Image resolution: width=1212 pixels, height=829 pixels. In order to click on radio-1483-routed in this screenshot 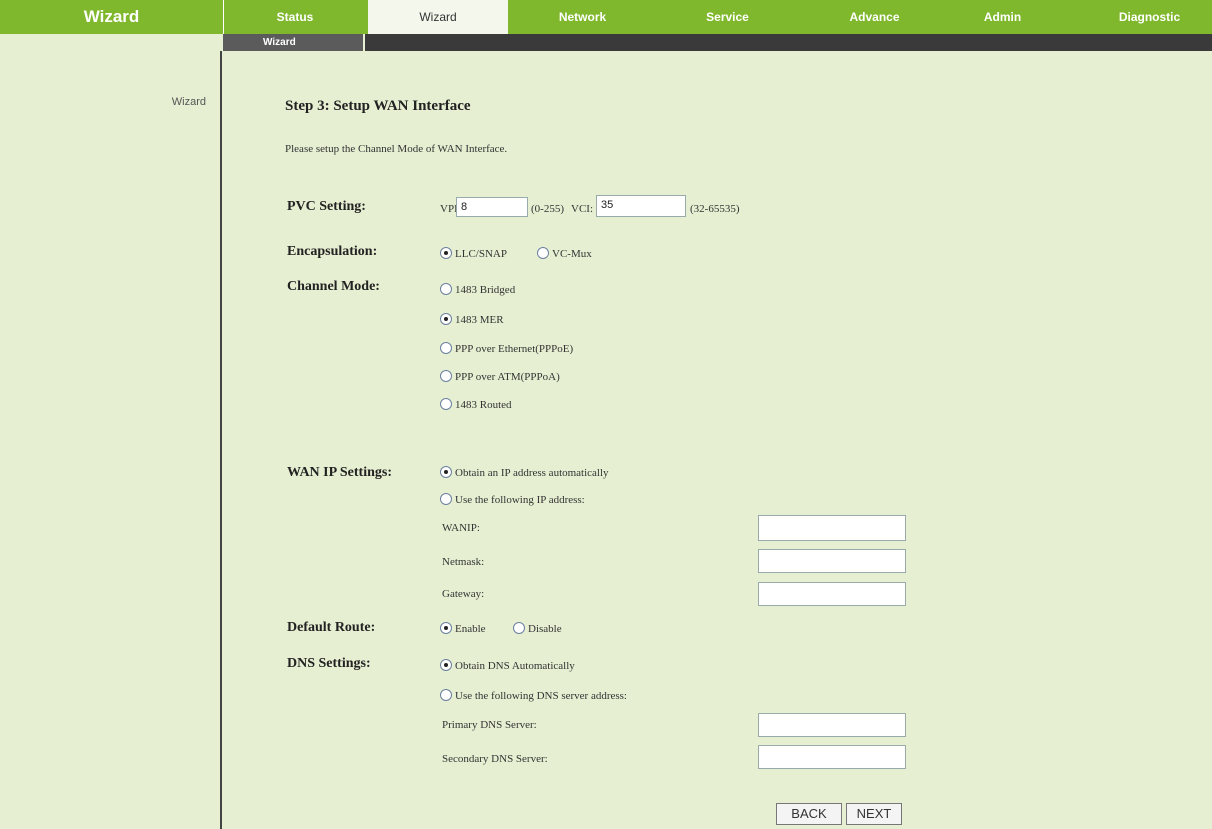, I will do `click(446, 404)`.